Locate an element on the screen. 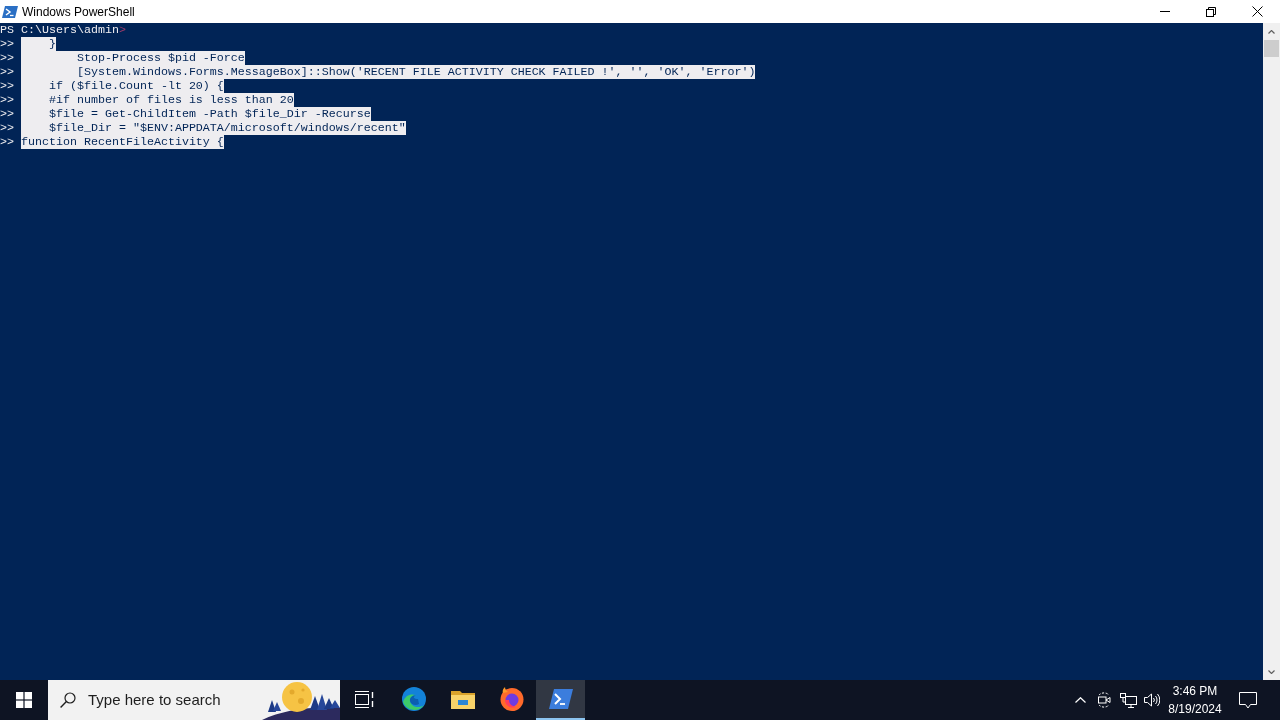 The height and width of the screenshot is (720, 1280). task-view-icon is located at coordinates (364, 699).